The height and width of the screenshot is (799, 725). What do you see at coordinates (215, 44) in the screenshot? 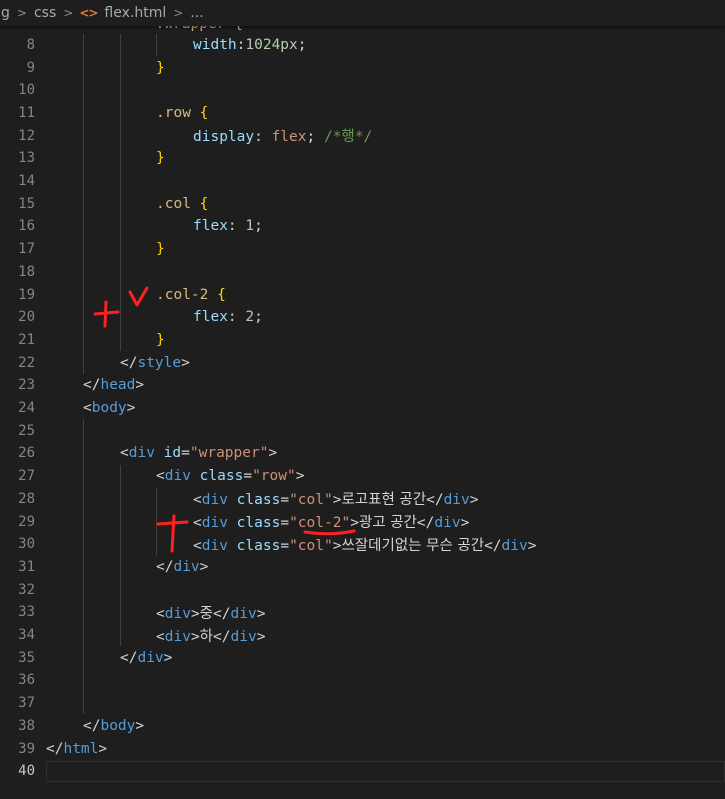
I see `token-prop: width` at bounding box center [215, 44].